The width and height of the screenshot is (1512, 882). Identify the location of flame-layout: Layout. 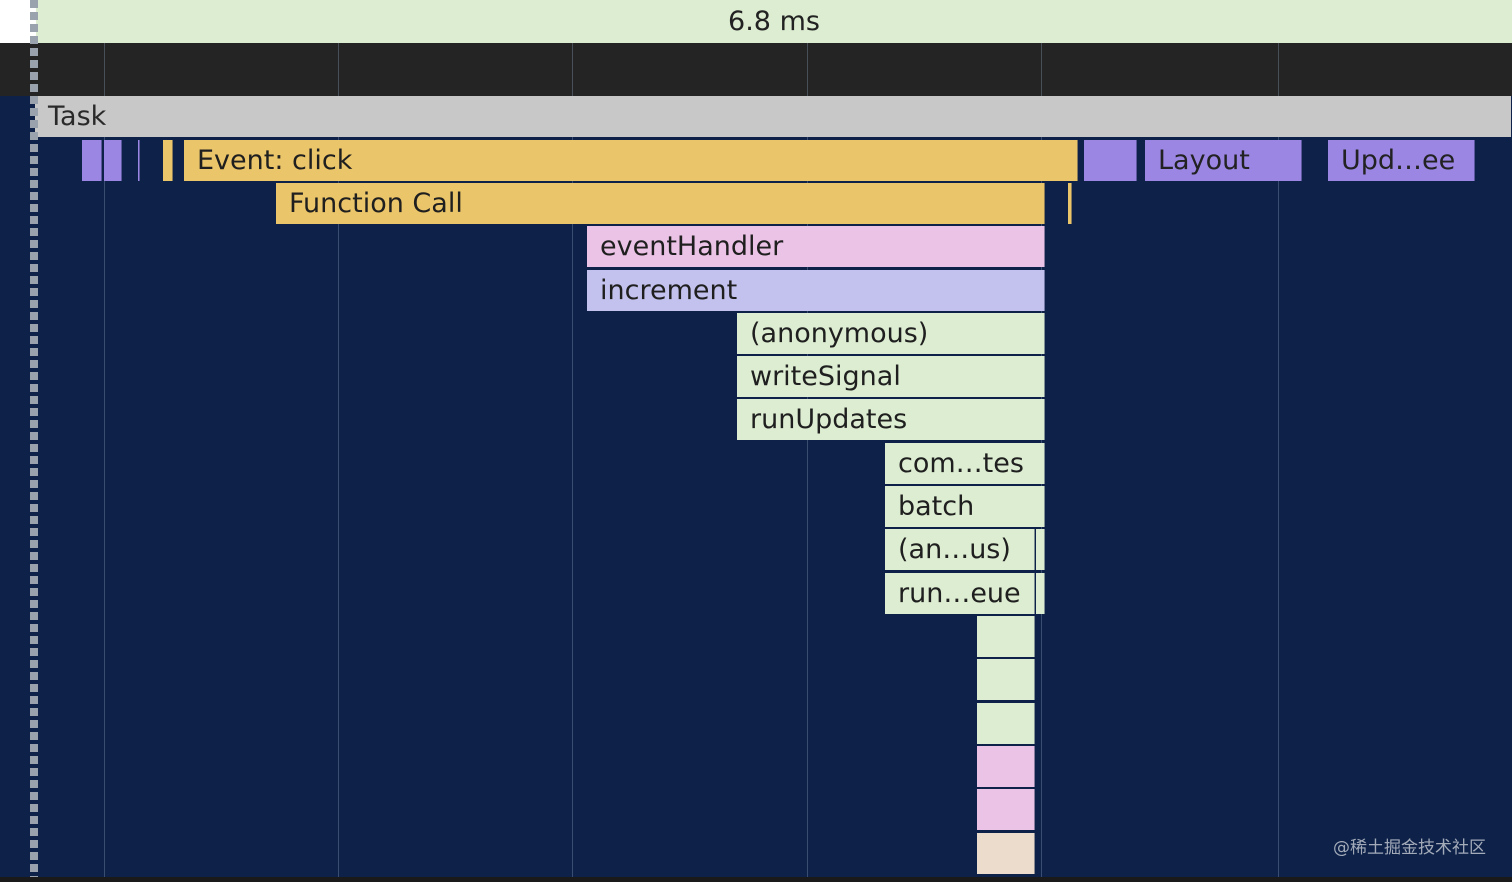
(1223, 160).